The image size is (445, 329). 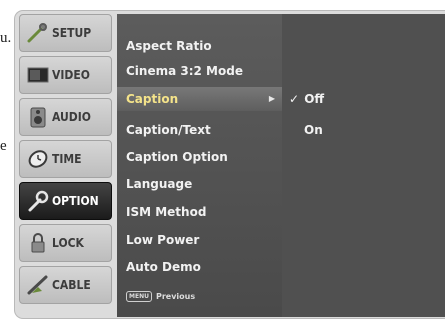 What do you see at coordinates (152, 99) in the screenshot?
I see `menu-item-label: Caption` at bounding box center [152, 99].